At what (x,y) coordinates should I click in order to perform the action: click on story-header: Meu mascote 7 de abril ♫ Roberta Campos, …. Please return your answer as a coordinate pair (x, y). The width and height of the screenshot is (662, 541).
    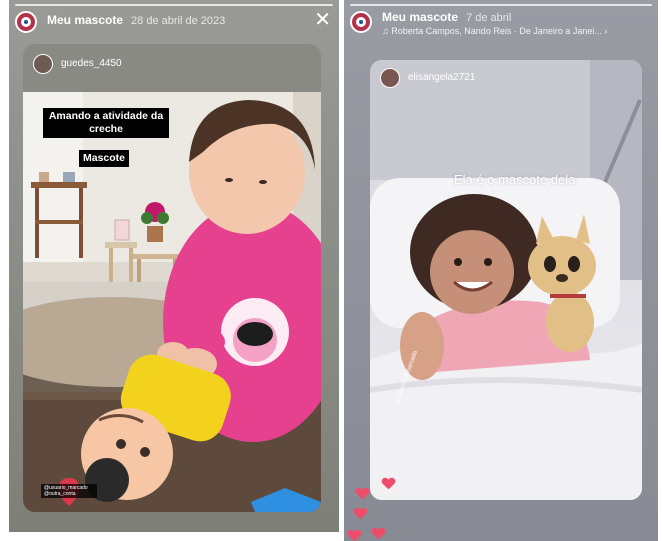
    Looking at the image, I should click on (501, 23).